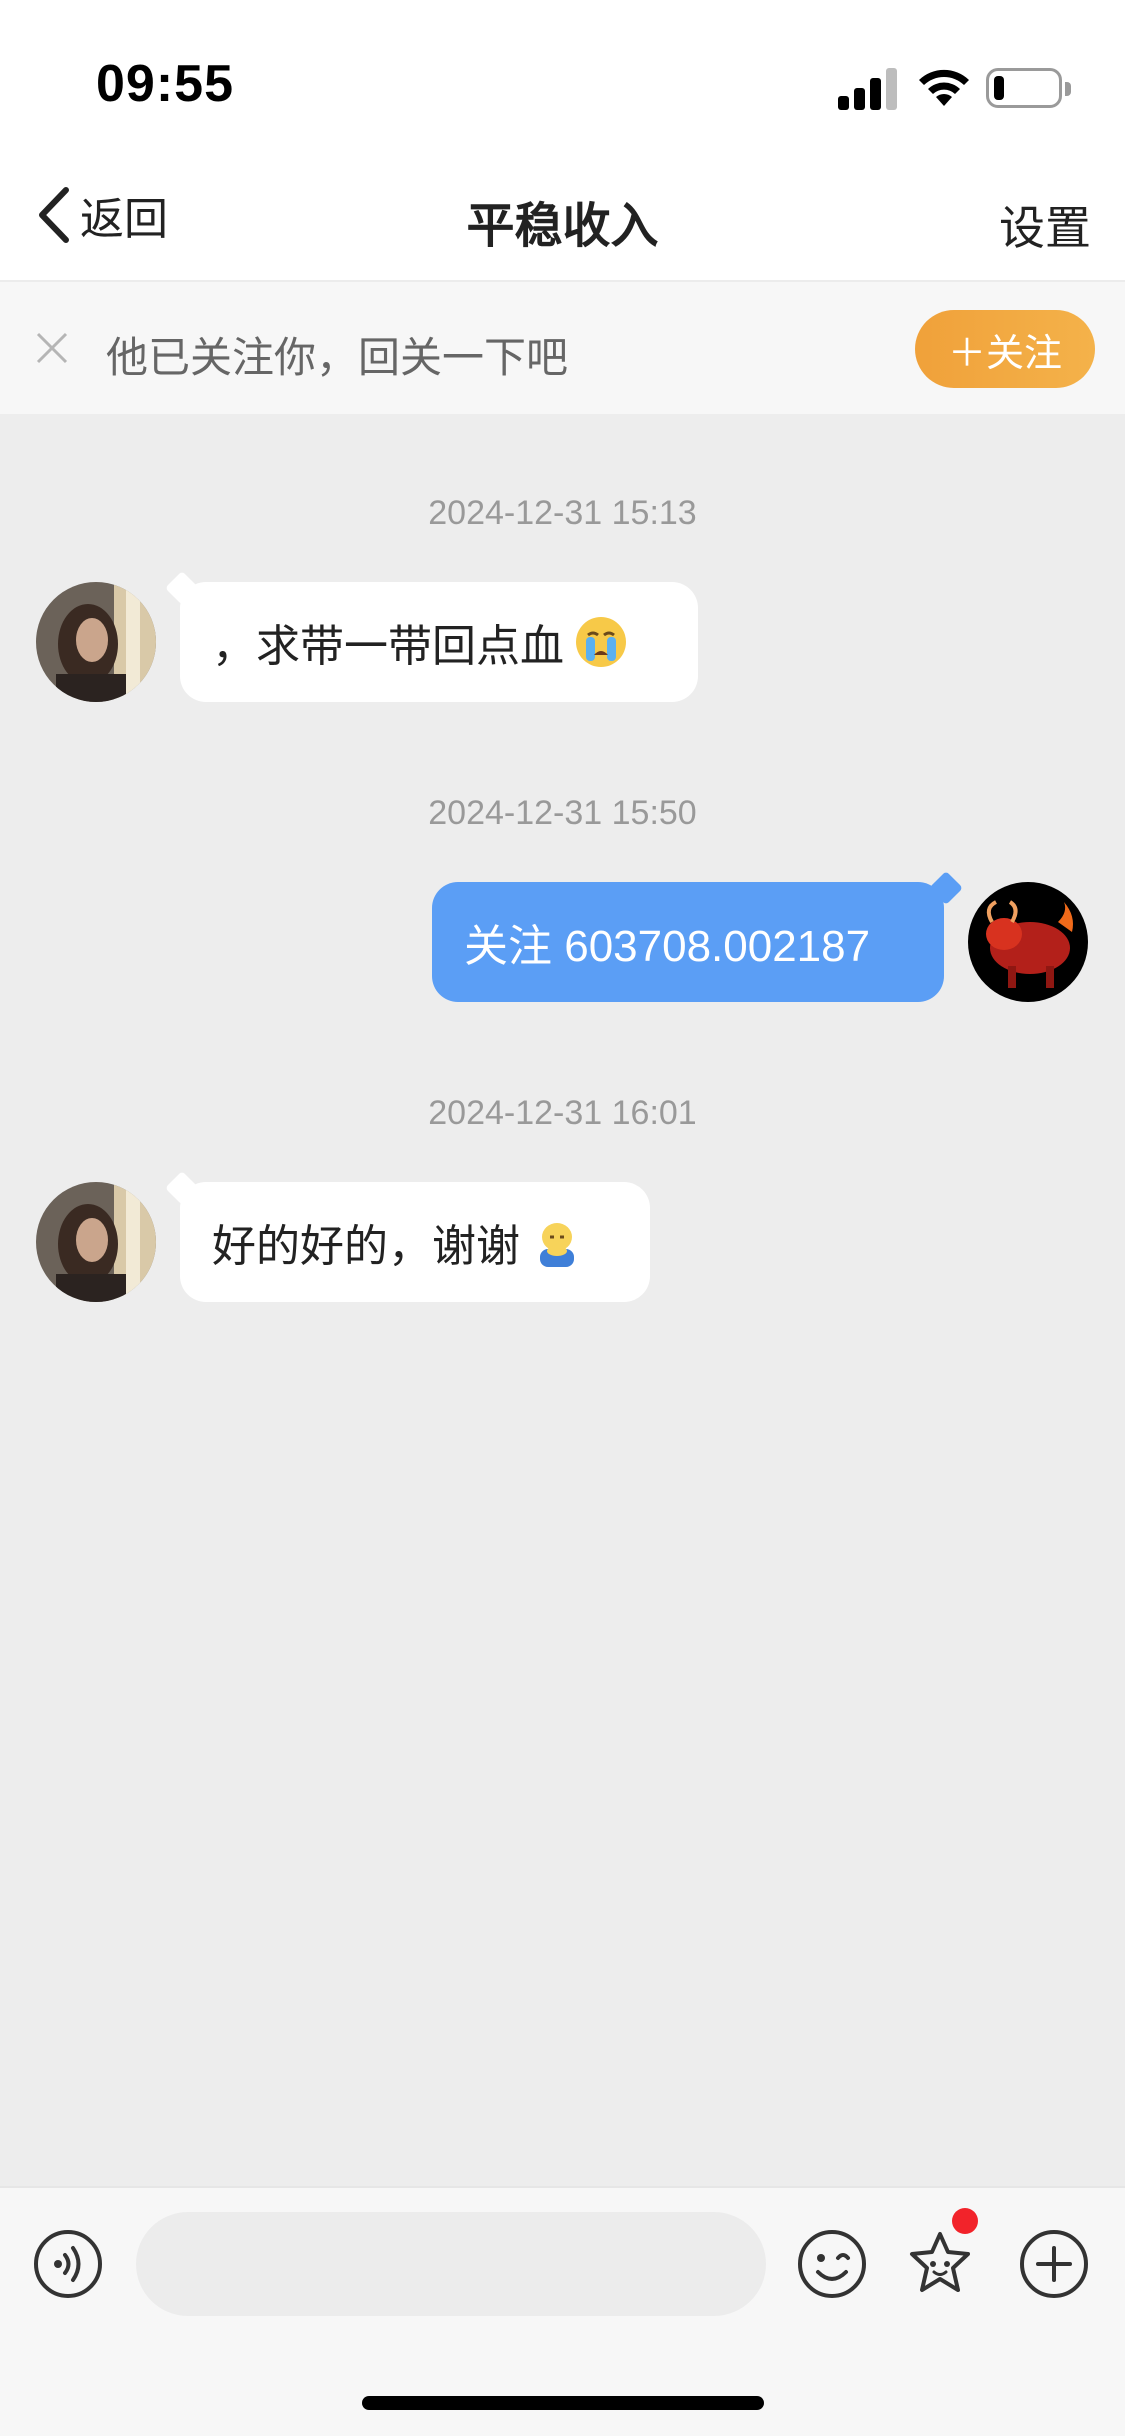 The image size is (1125, 2436). I want to click on close-icon, so click(52, 348).